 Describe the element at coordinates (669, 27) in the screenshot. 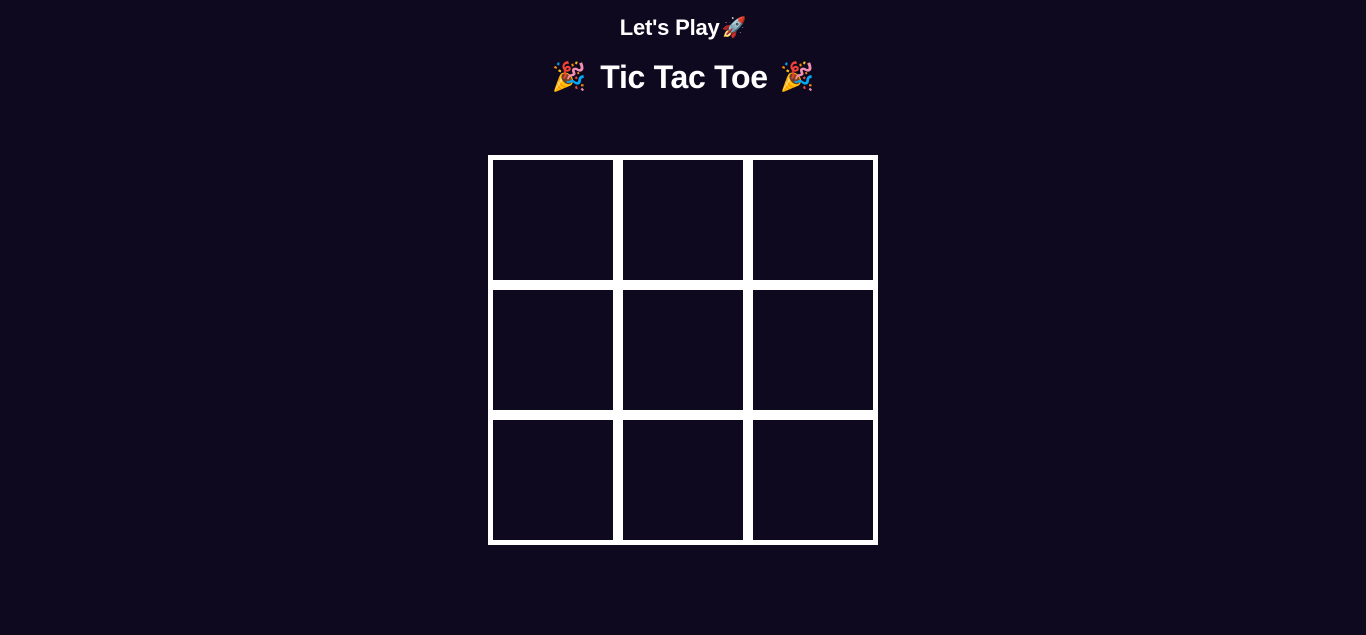

I see `subtitle-text: Let's Play` at that location.